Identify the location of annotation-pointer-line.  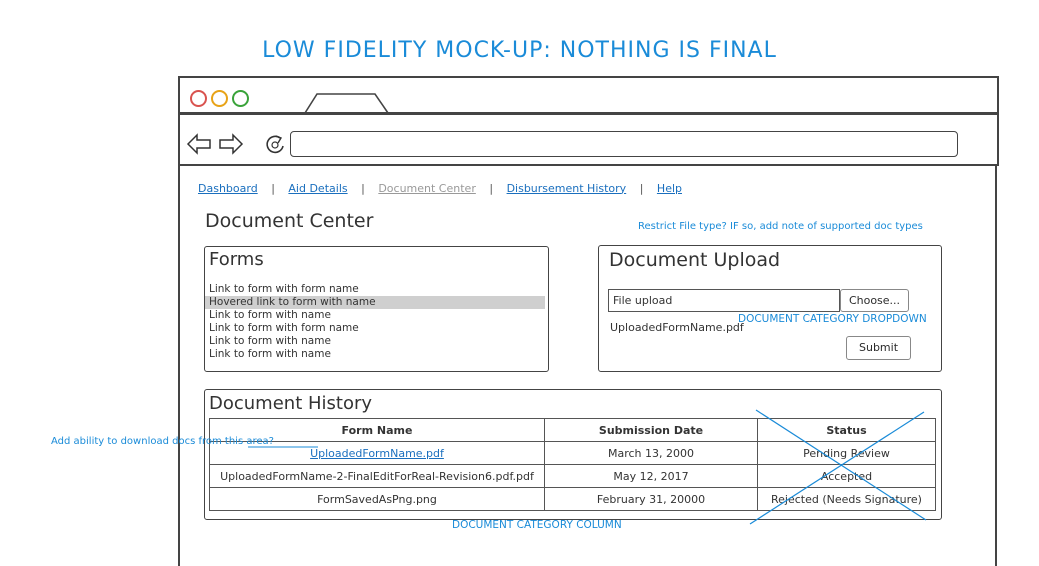
(283, 447).